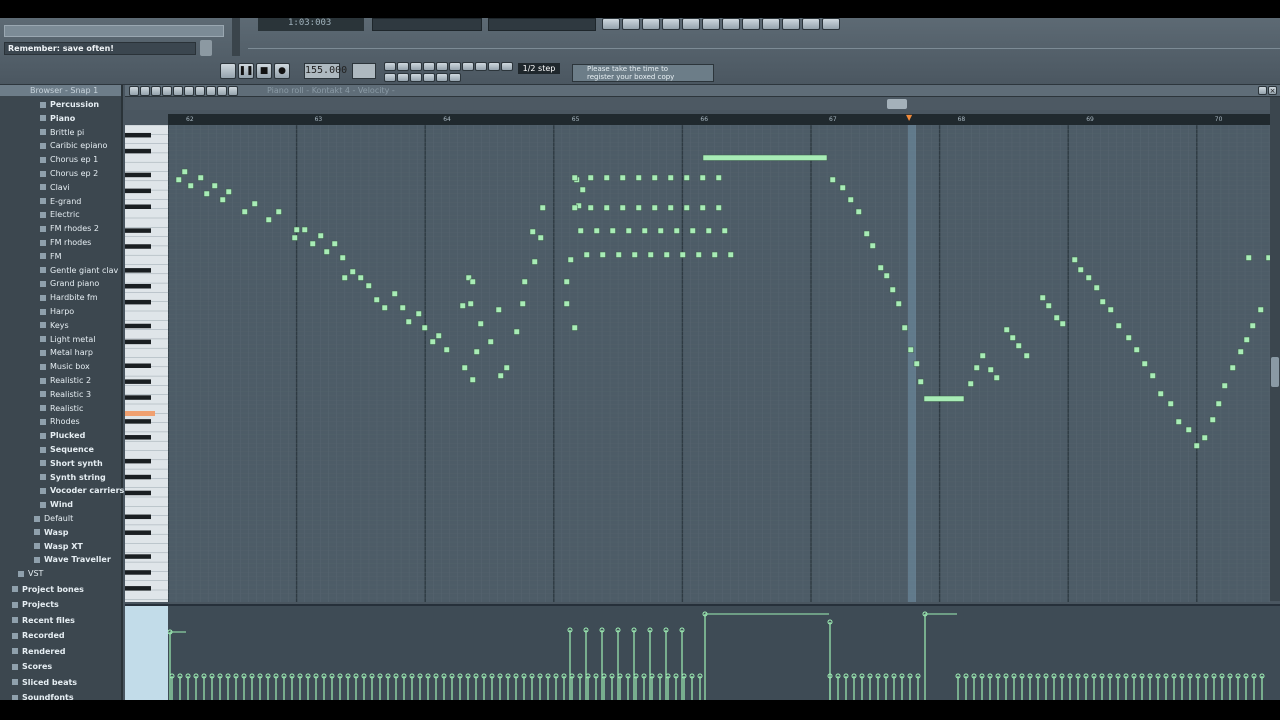 The height and width of the screenshot is (720, 1280). I want to click on piano-keyboard, so click(146, 363).